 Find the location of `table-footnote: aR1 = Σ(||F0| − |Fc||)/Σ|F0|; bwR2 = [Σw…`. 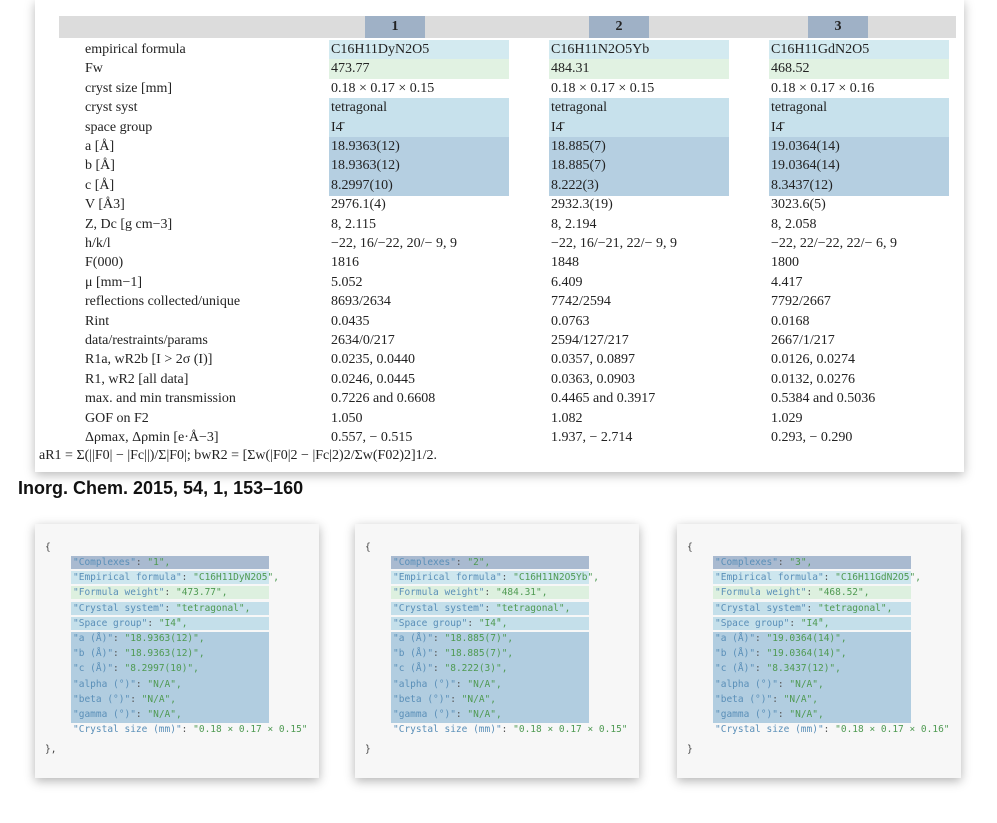

table-footnote: aR1 = Σ(||F0| − |Fc||)/Σ|F0|; bwR2 = [Σw… is located at coordinates (238, 455).